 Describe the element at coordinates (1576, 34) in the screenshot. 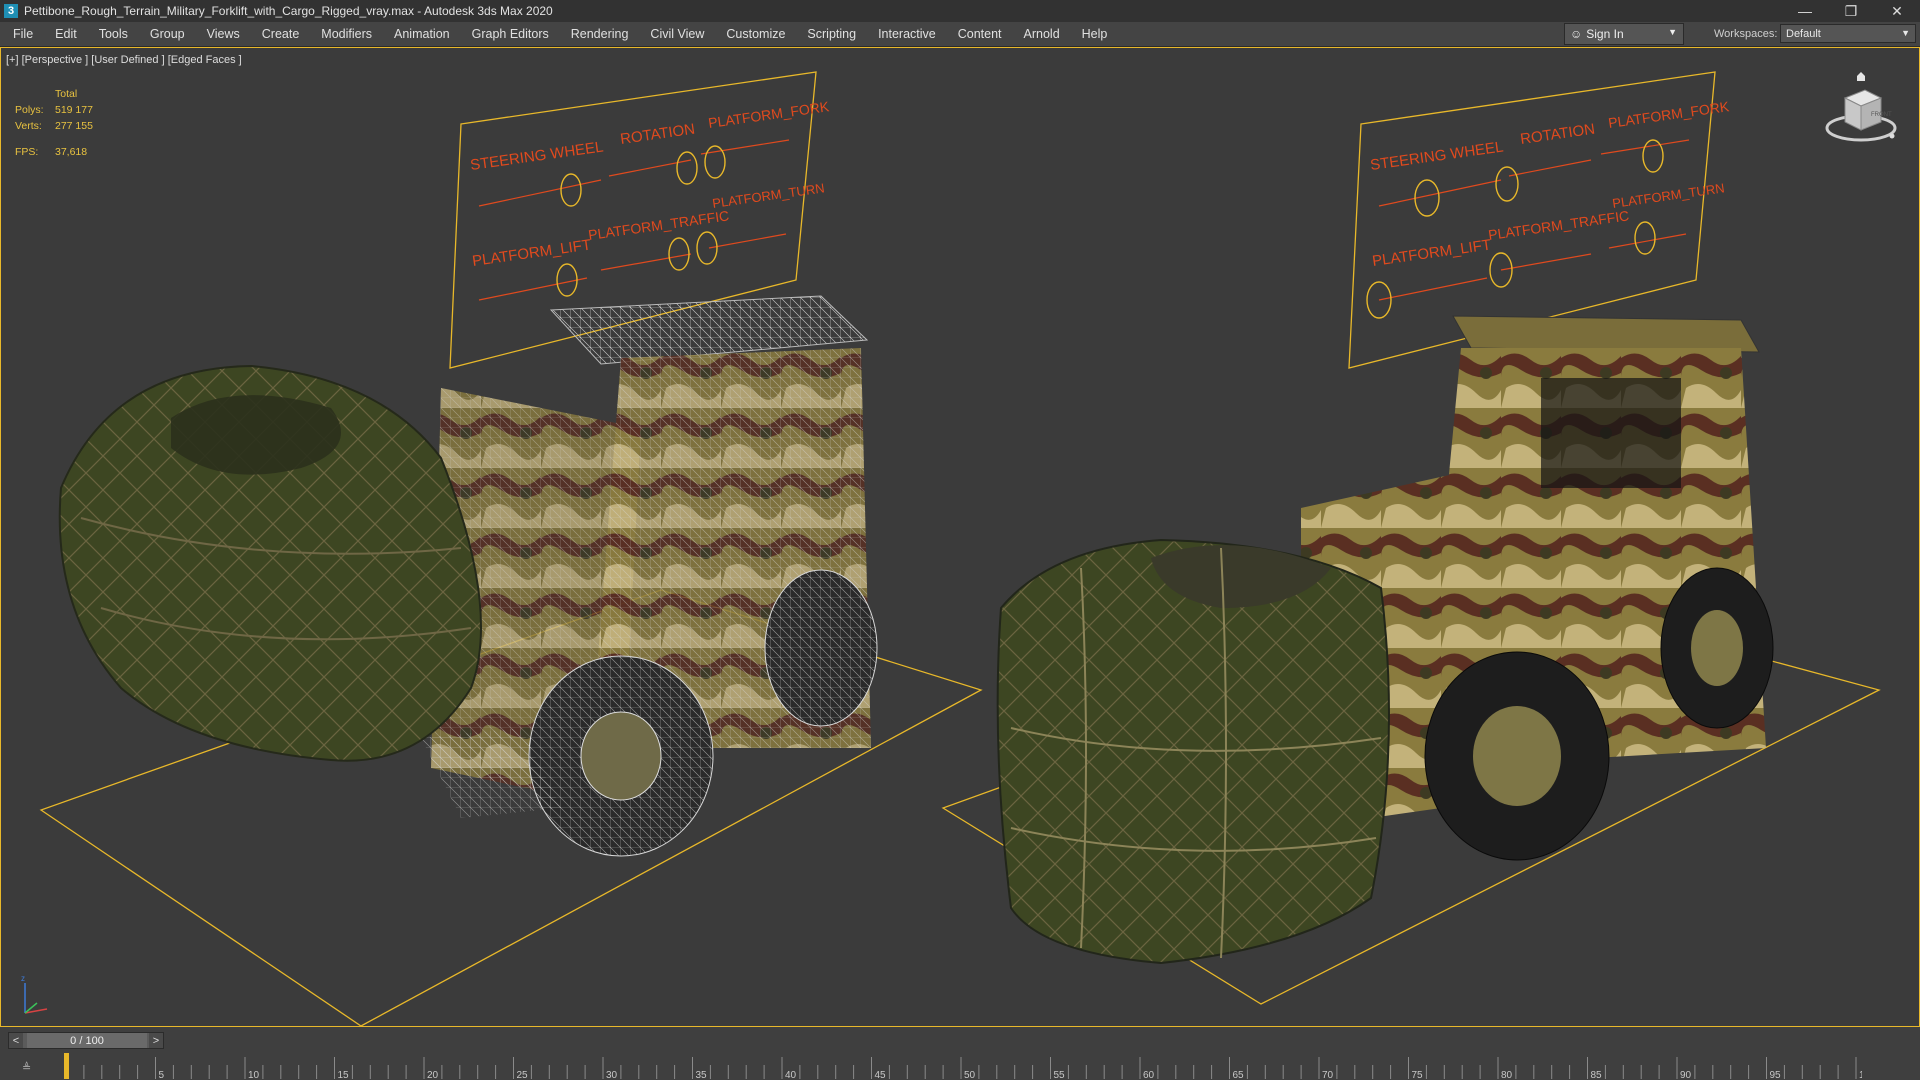

I see `user-icon: ☺` at that location.